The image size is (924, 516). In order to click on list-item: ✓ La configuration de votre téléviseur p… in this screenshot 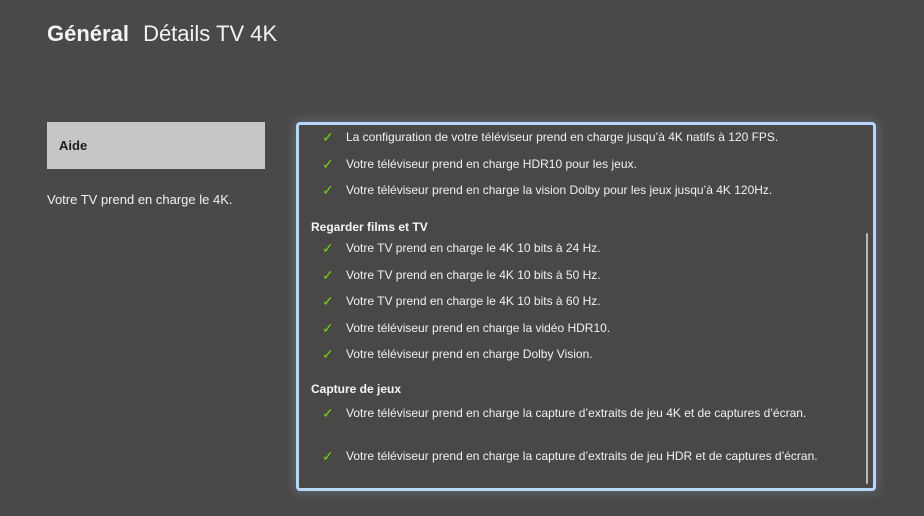, I will do `click(550, 137)`.